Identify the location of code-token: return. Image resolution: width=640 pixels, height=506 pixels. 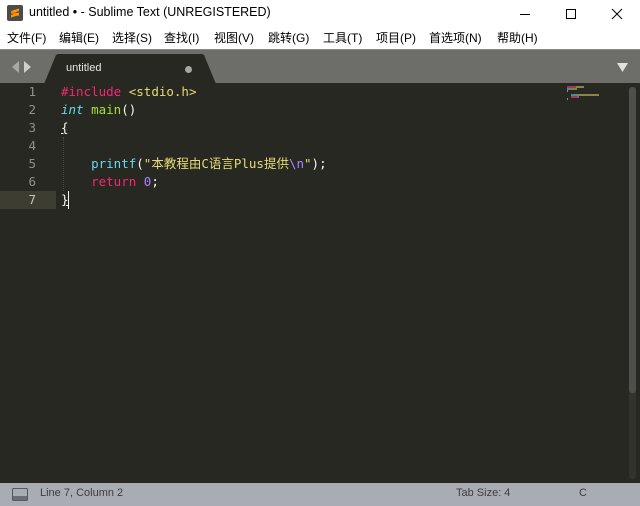
(114, 181).